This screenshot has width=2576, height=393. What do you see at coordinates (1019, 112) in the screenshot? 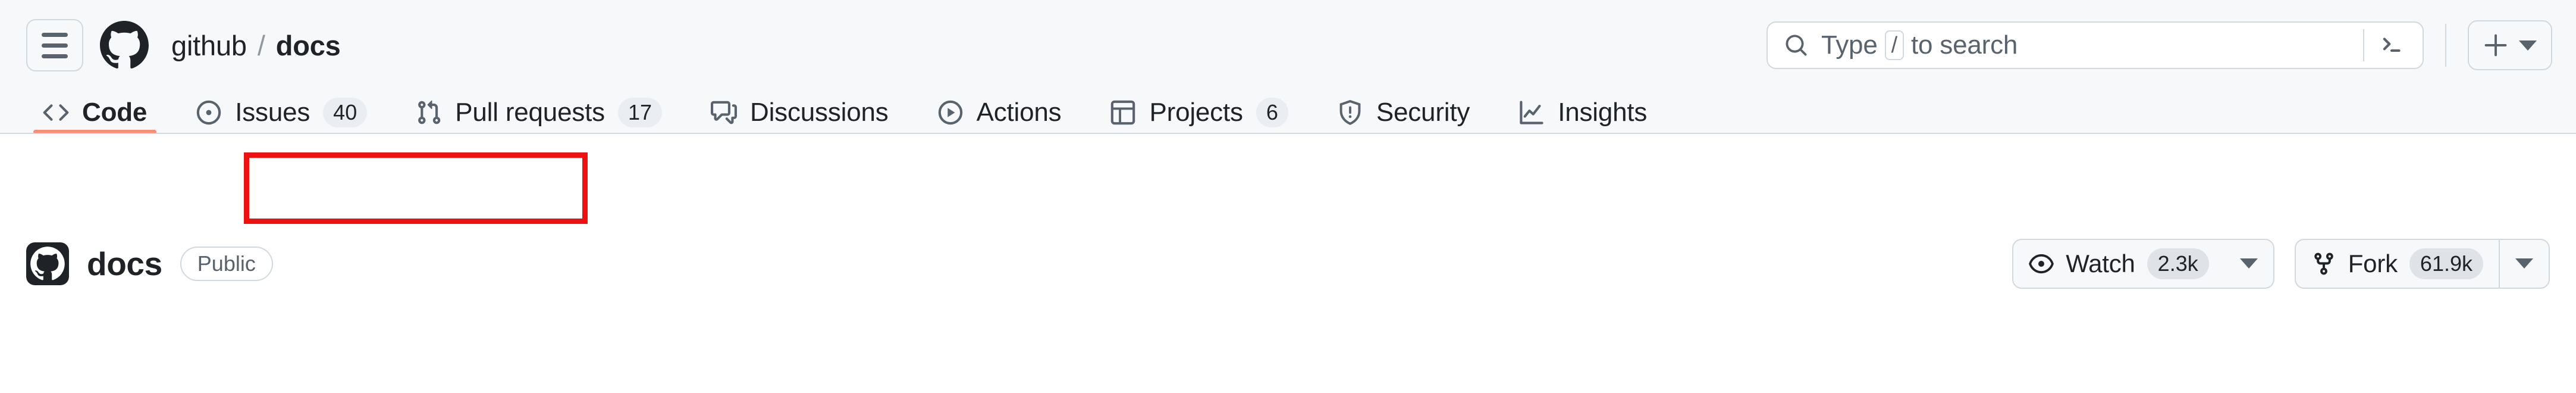
I see `tab-label: Actions` at bounding box center [1019, 112].